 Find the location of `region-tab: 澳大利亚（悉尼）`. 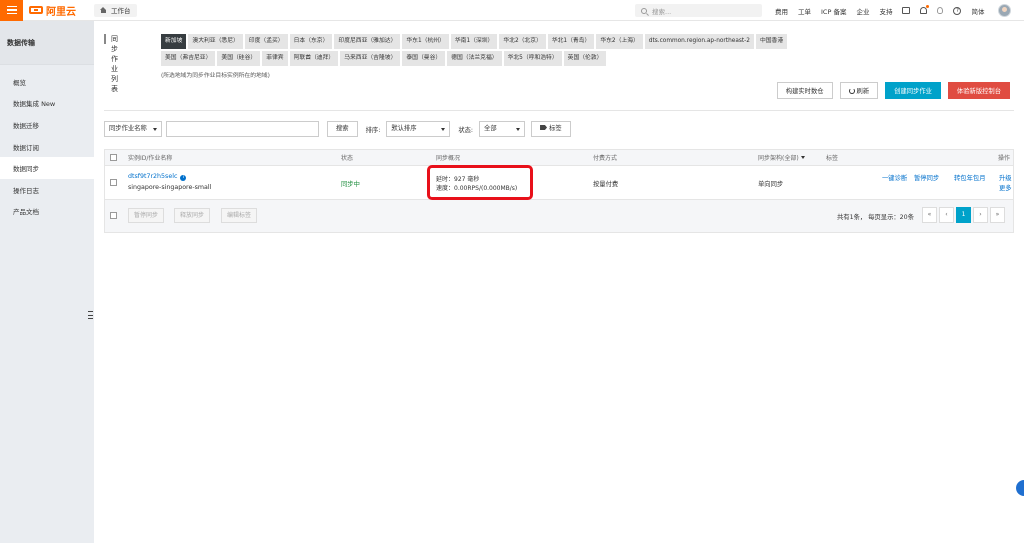

region-tab: 澳大利亚（悉尼） is located at coordinates (215, 41).